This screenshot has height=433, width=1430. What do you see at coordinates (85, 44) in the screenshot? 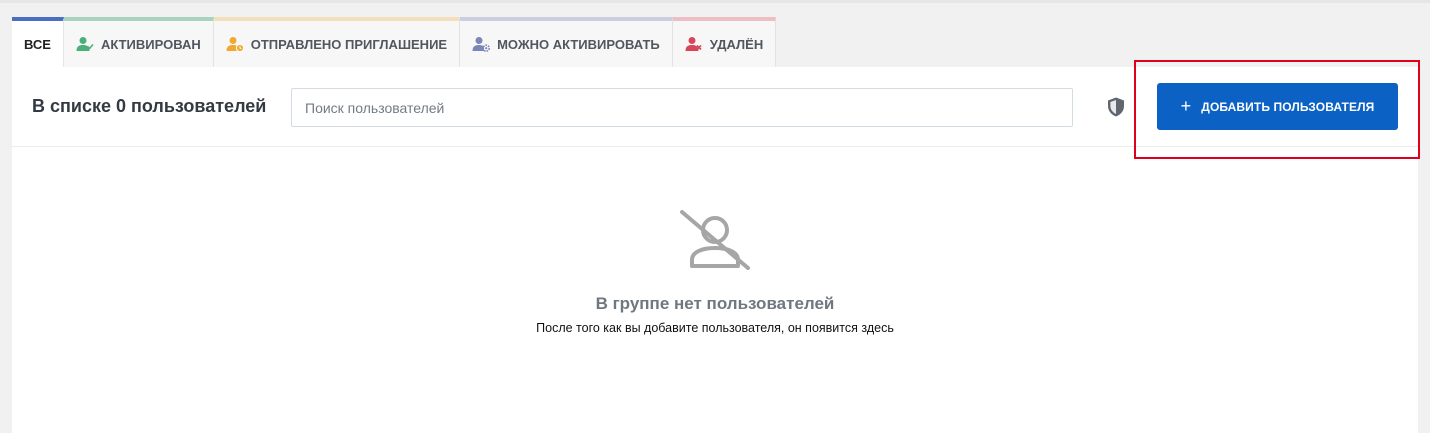
I see `user-check-icon` at bounding box center [85, 44].